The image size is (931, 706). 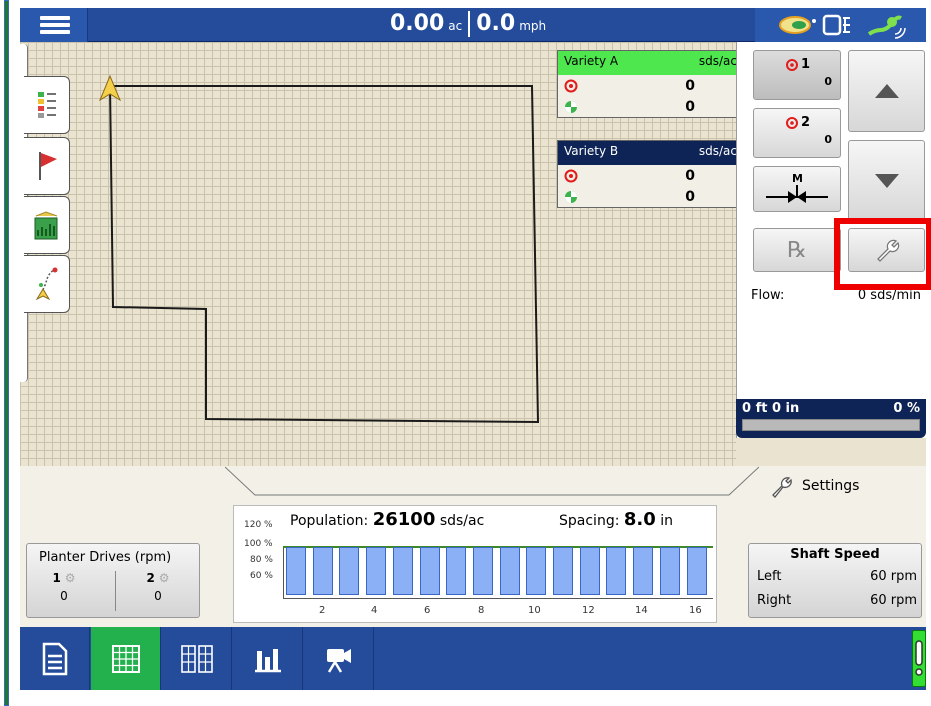 What do you see at coordinates (906, 408) in the screenshot?
I see `progress-percent: 0 %` at bounding box center [906, 408].